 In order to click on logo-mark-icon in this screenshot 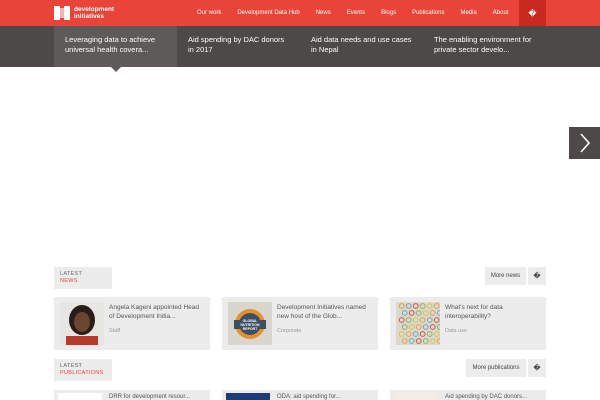, I will do `click(62, 13)`.